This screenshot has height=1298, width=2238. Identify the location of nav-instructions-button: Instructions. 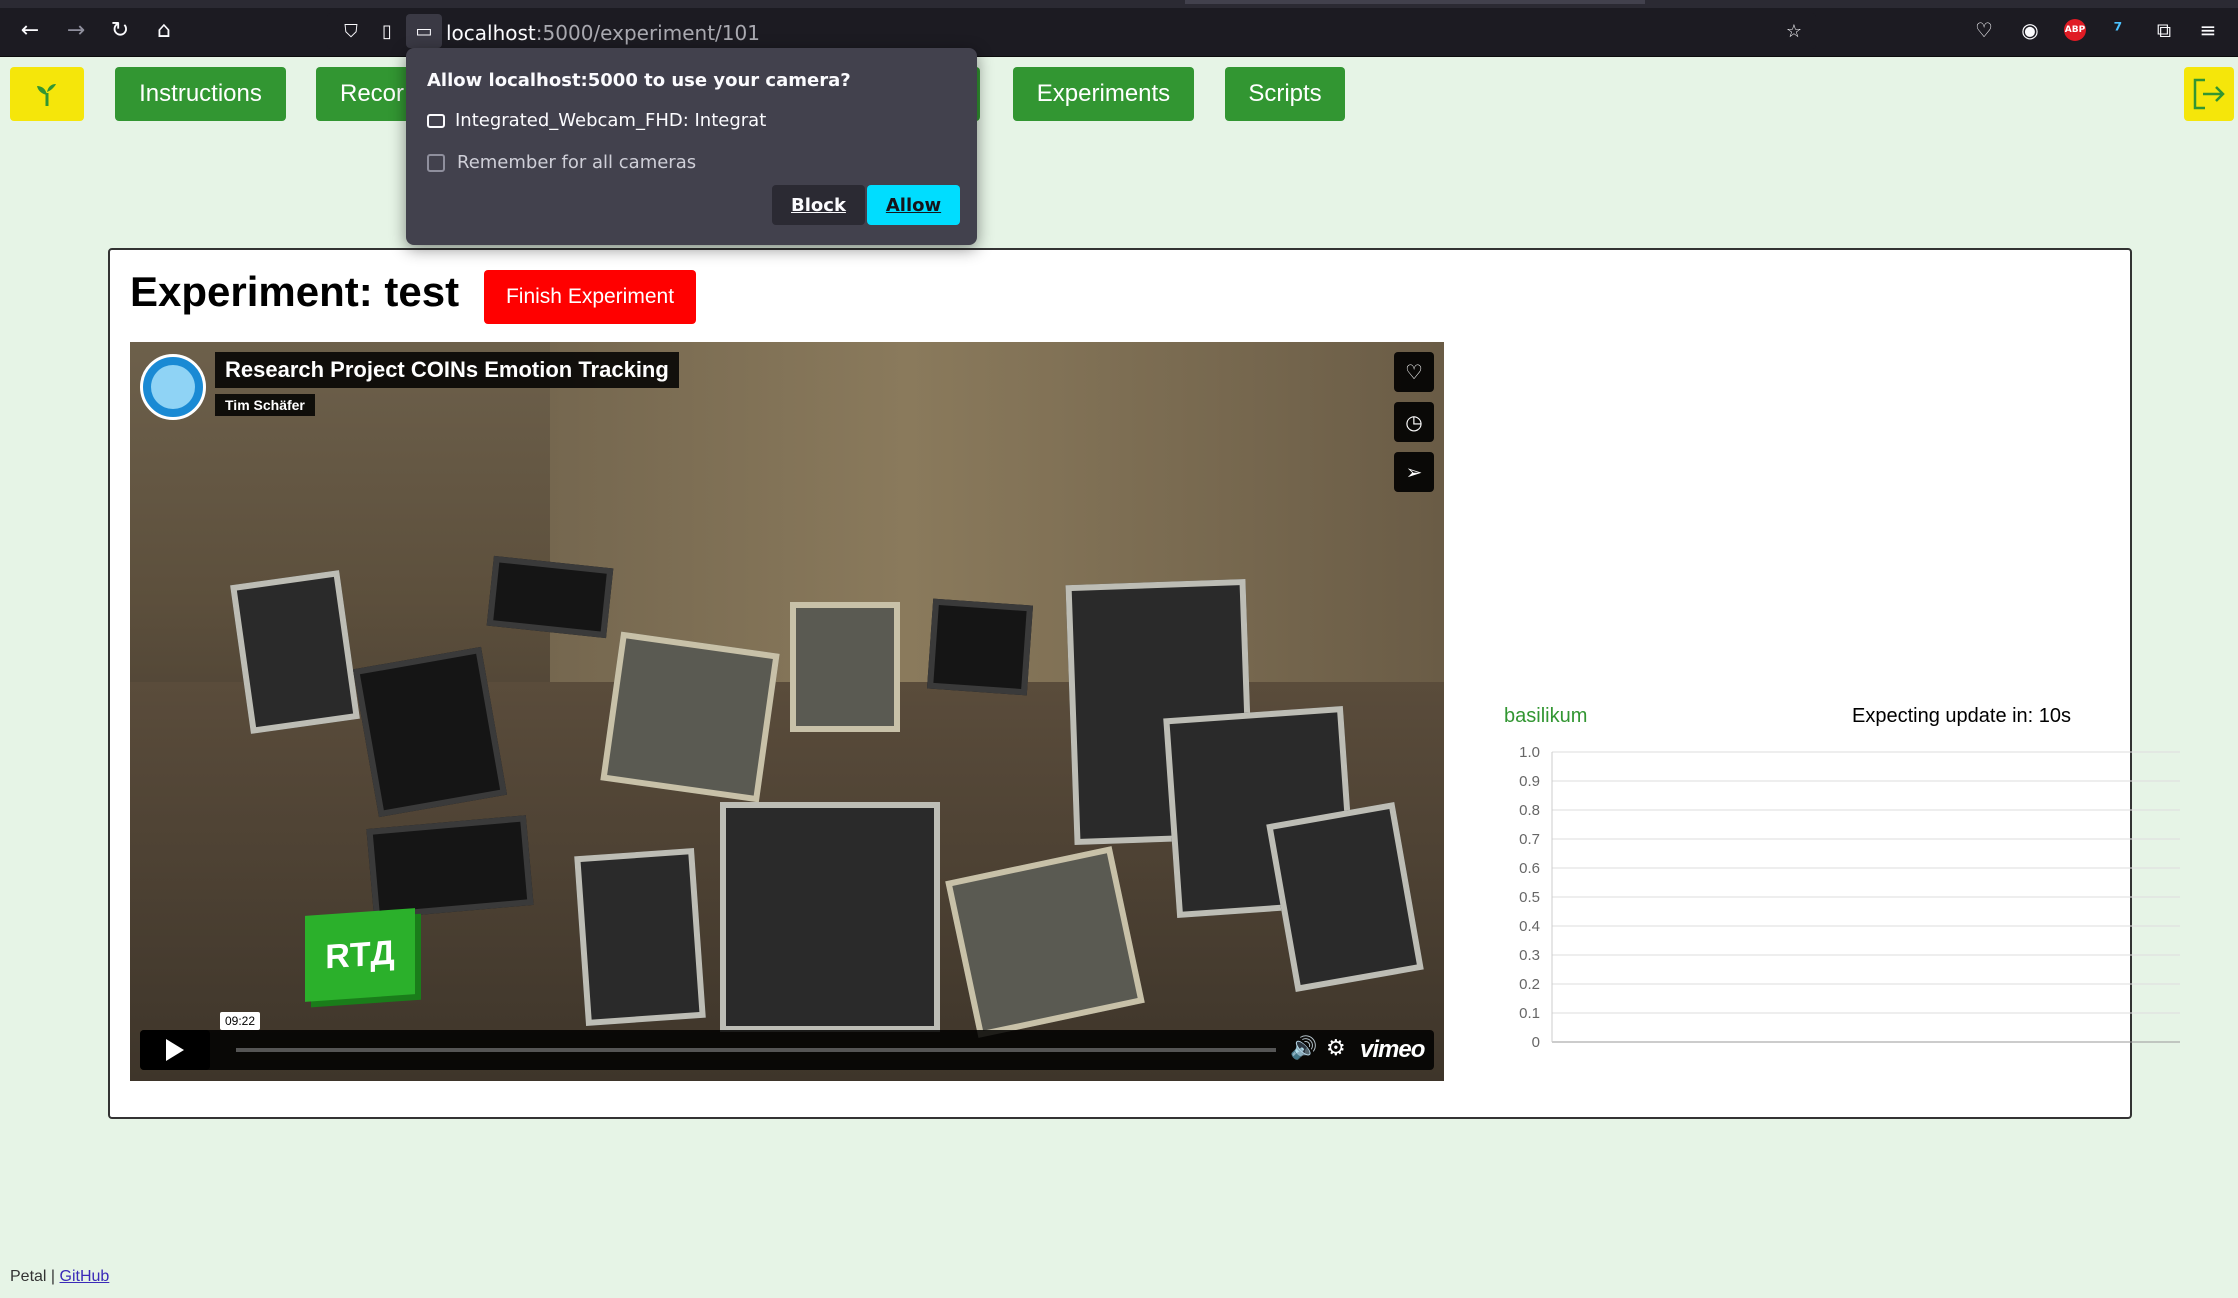
(200, 94).